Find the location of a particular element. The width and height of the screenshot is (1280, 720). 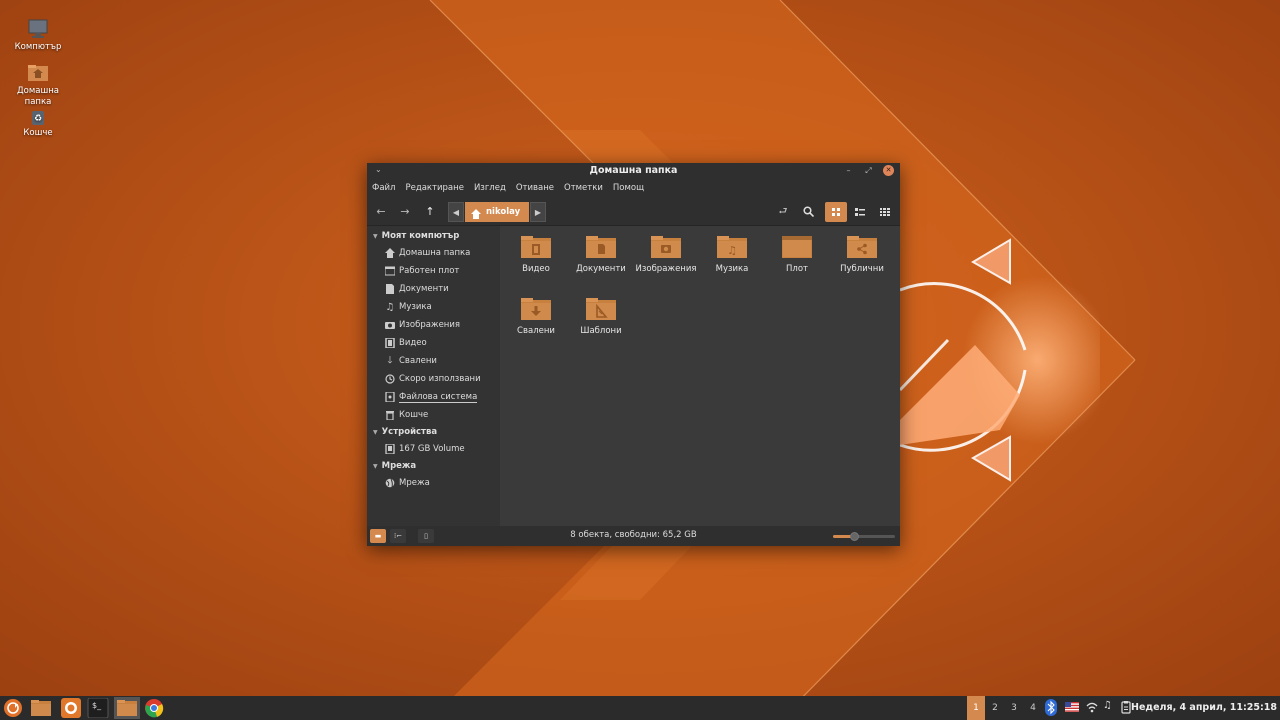

clock: Неделя, 4 април, 11:25:18 is located at coordinates (1204, 707).